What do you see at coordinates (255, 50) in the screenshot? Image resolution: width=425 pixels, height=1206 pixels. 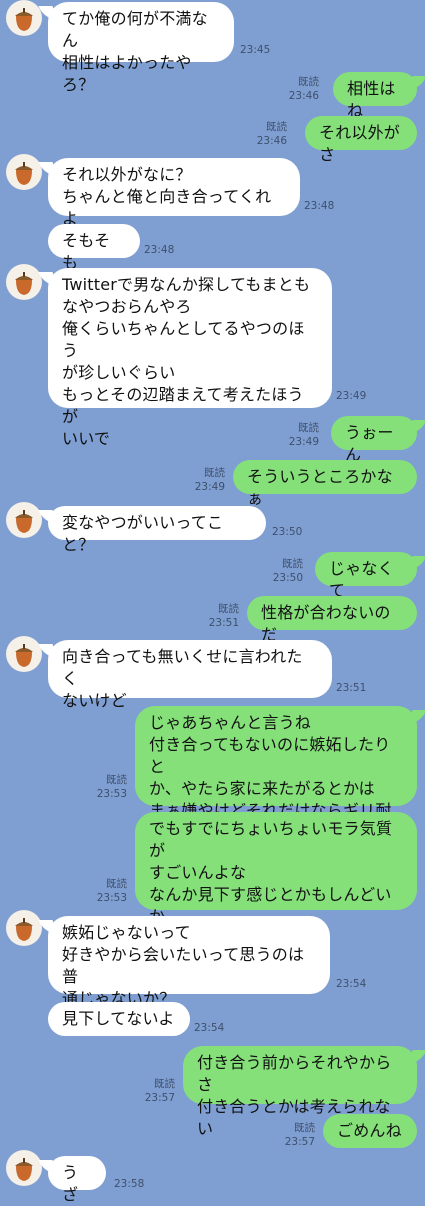 I see `timestamp: 23:45` at bounding box center [255, 50].